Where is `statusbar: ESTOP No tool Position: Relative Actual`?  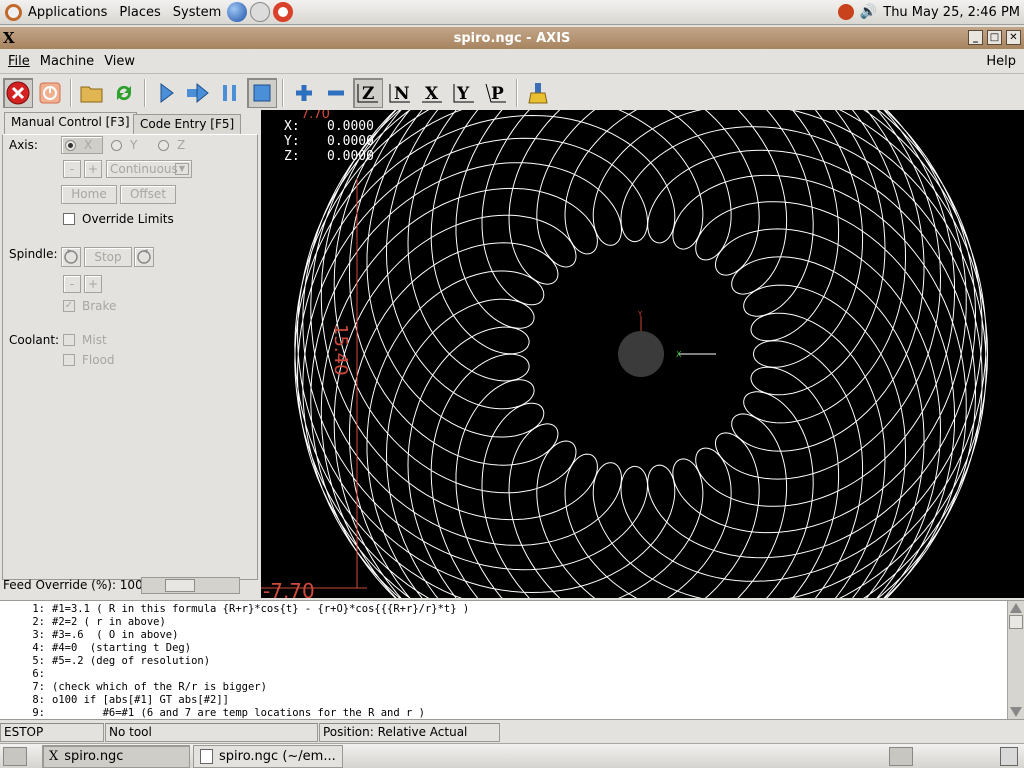 statusbar: ESTOP No tool Position: Relative Actual is located at coordinates (512, 732).